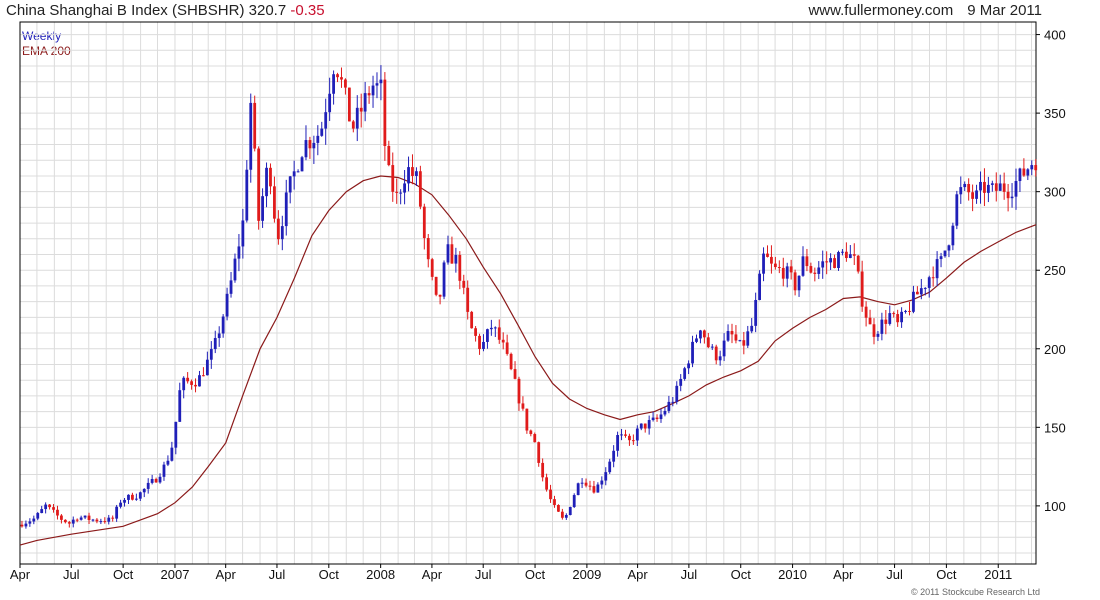 The height and width of the screenshot is (600, 1100). What do you see at coordinates (741, 574) in the screenshot?
I see `x-tick-label: Oct` at bounding box center [741, 574].